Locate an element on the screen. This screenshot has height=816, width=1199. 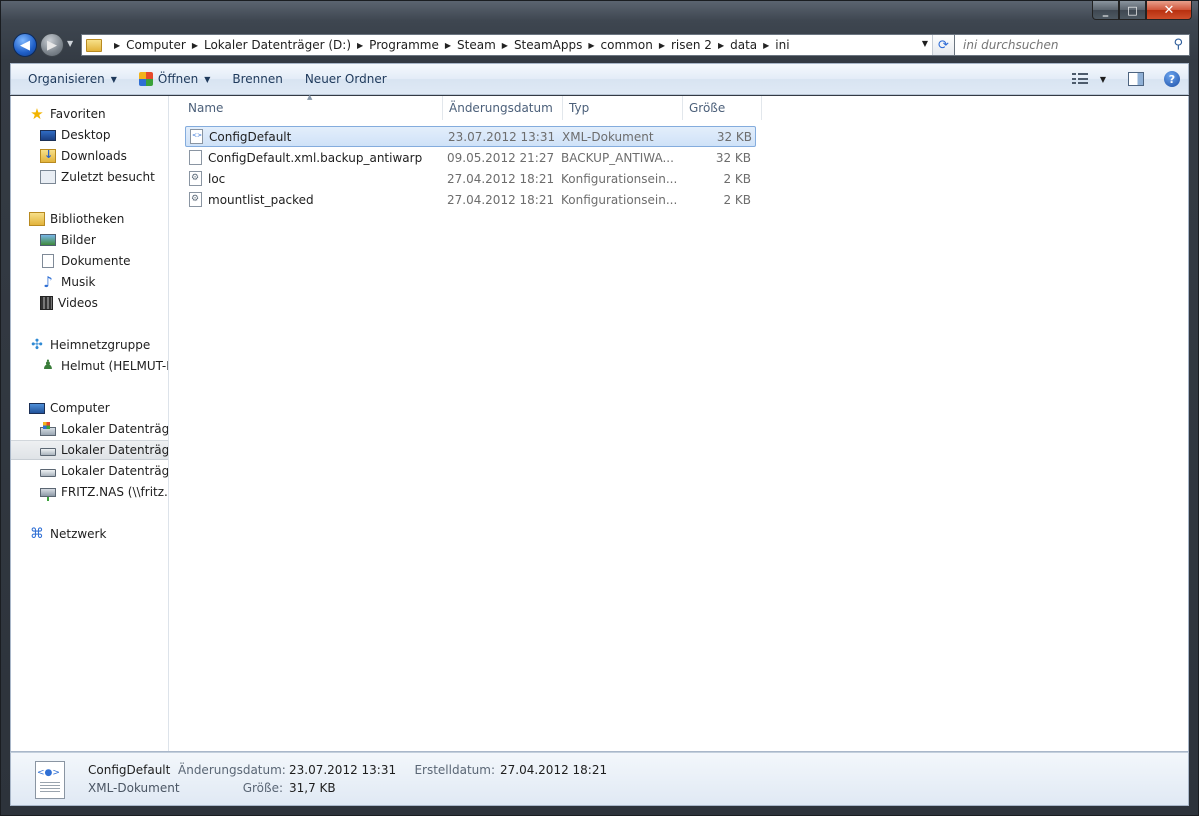
close-button: ✕ is located at coordinates (1169, 10).